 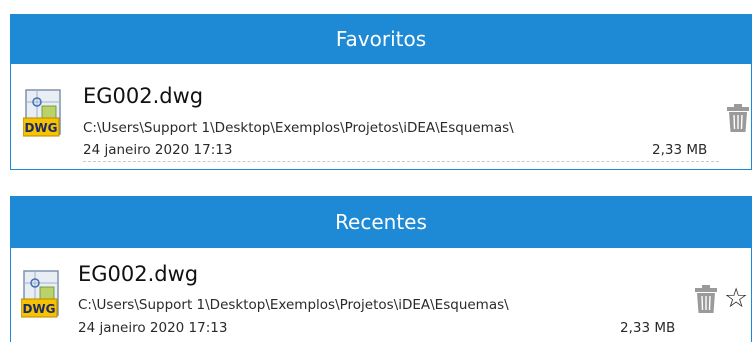 What do you see at coordinates (143, 96) in the screenshot?
I see `favorite-file-name: EG002.dwg` at bounding box center [143, 96].